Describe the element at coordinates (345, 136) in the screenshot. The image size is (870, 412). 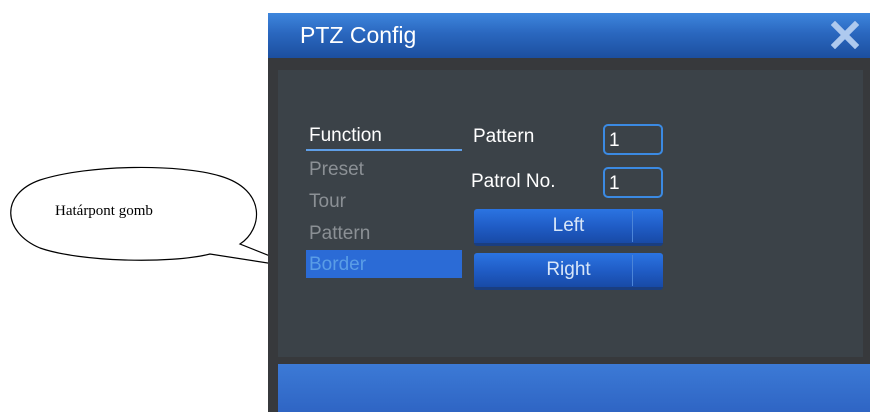
I see `menu-item-function: Function` at that location.